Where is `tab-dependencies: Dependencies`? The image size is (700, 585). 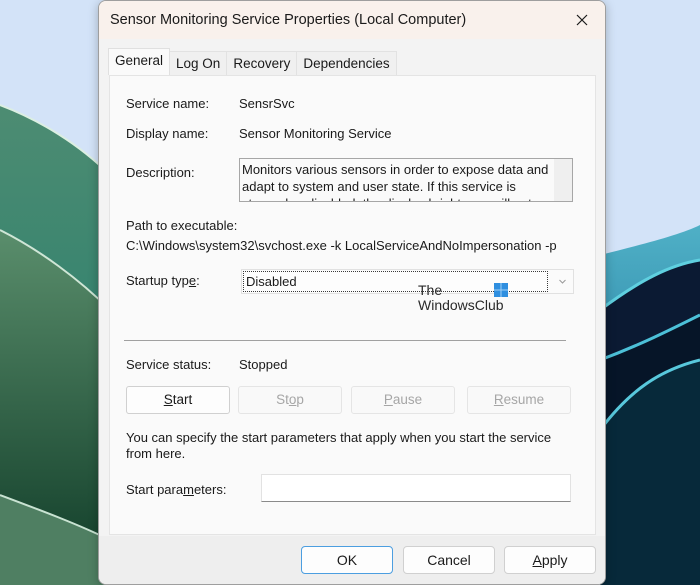 tab-dependencies: Dependencies is located at coordinates (346, 63).